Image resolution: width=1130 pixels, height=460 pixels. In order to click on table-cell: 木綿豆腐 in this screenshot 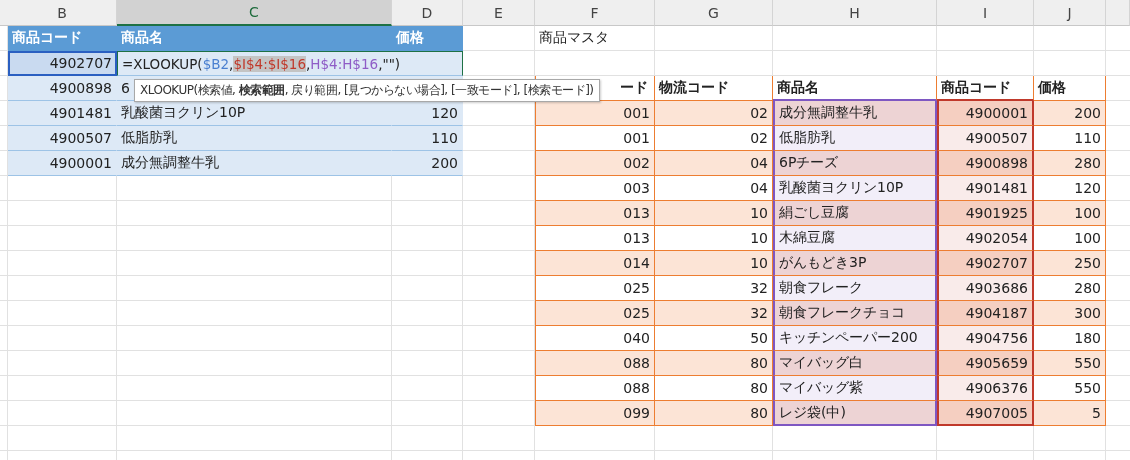, I will do `click(855, 238)`.